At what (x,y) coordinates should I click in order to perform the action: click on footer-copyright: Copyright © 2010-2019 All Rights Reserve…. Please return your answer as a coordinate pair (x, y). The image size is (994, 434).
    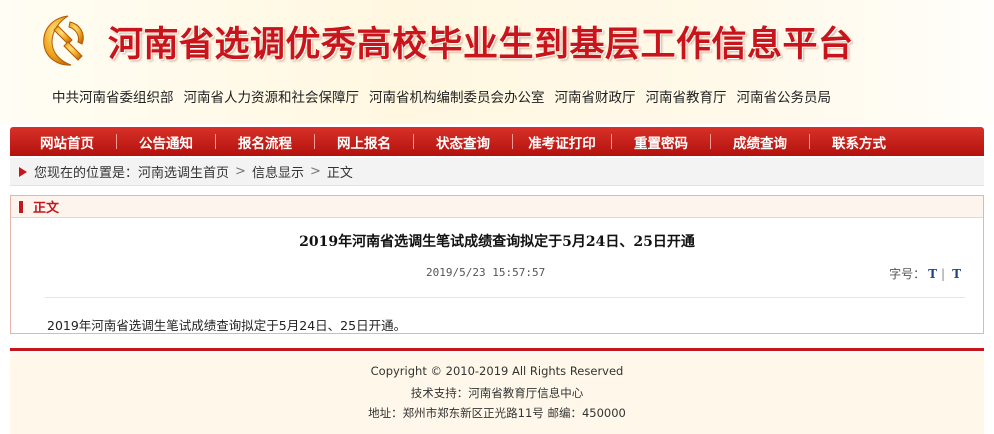
    Looking at the image, I should click on (497, 371).